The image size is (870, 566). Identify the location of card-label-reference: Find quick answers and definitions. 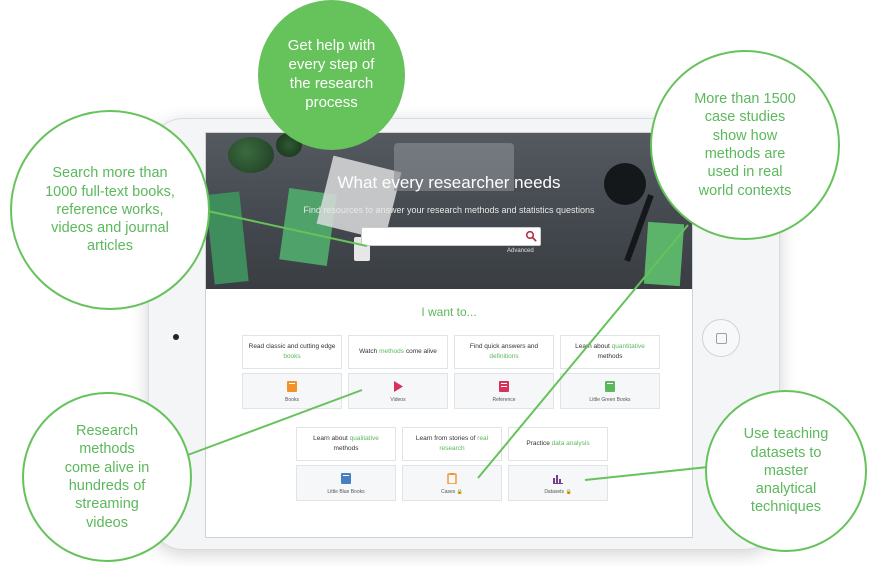
(504, 351).